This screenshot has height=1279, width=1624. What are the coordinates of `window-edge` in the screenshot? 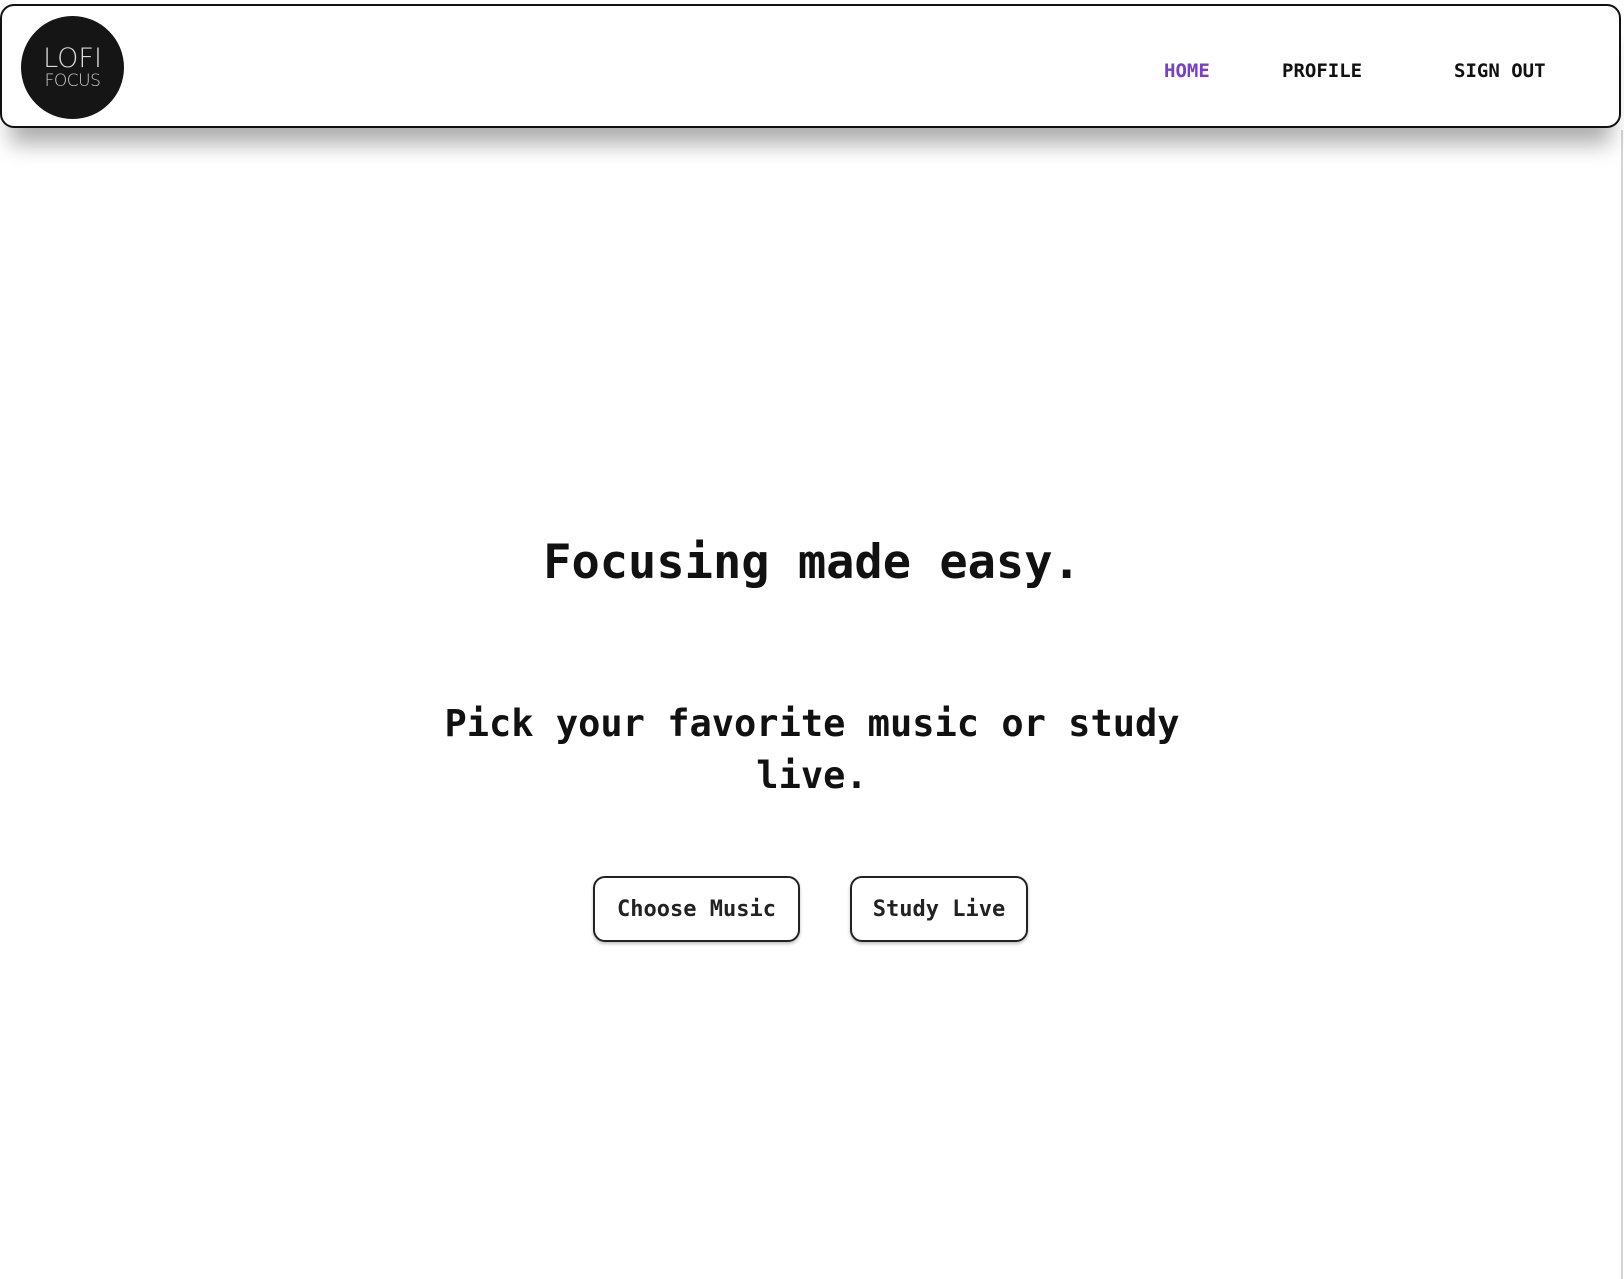 It's located at (1622, 704).